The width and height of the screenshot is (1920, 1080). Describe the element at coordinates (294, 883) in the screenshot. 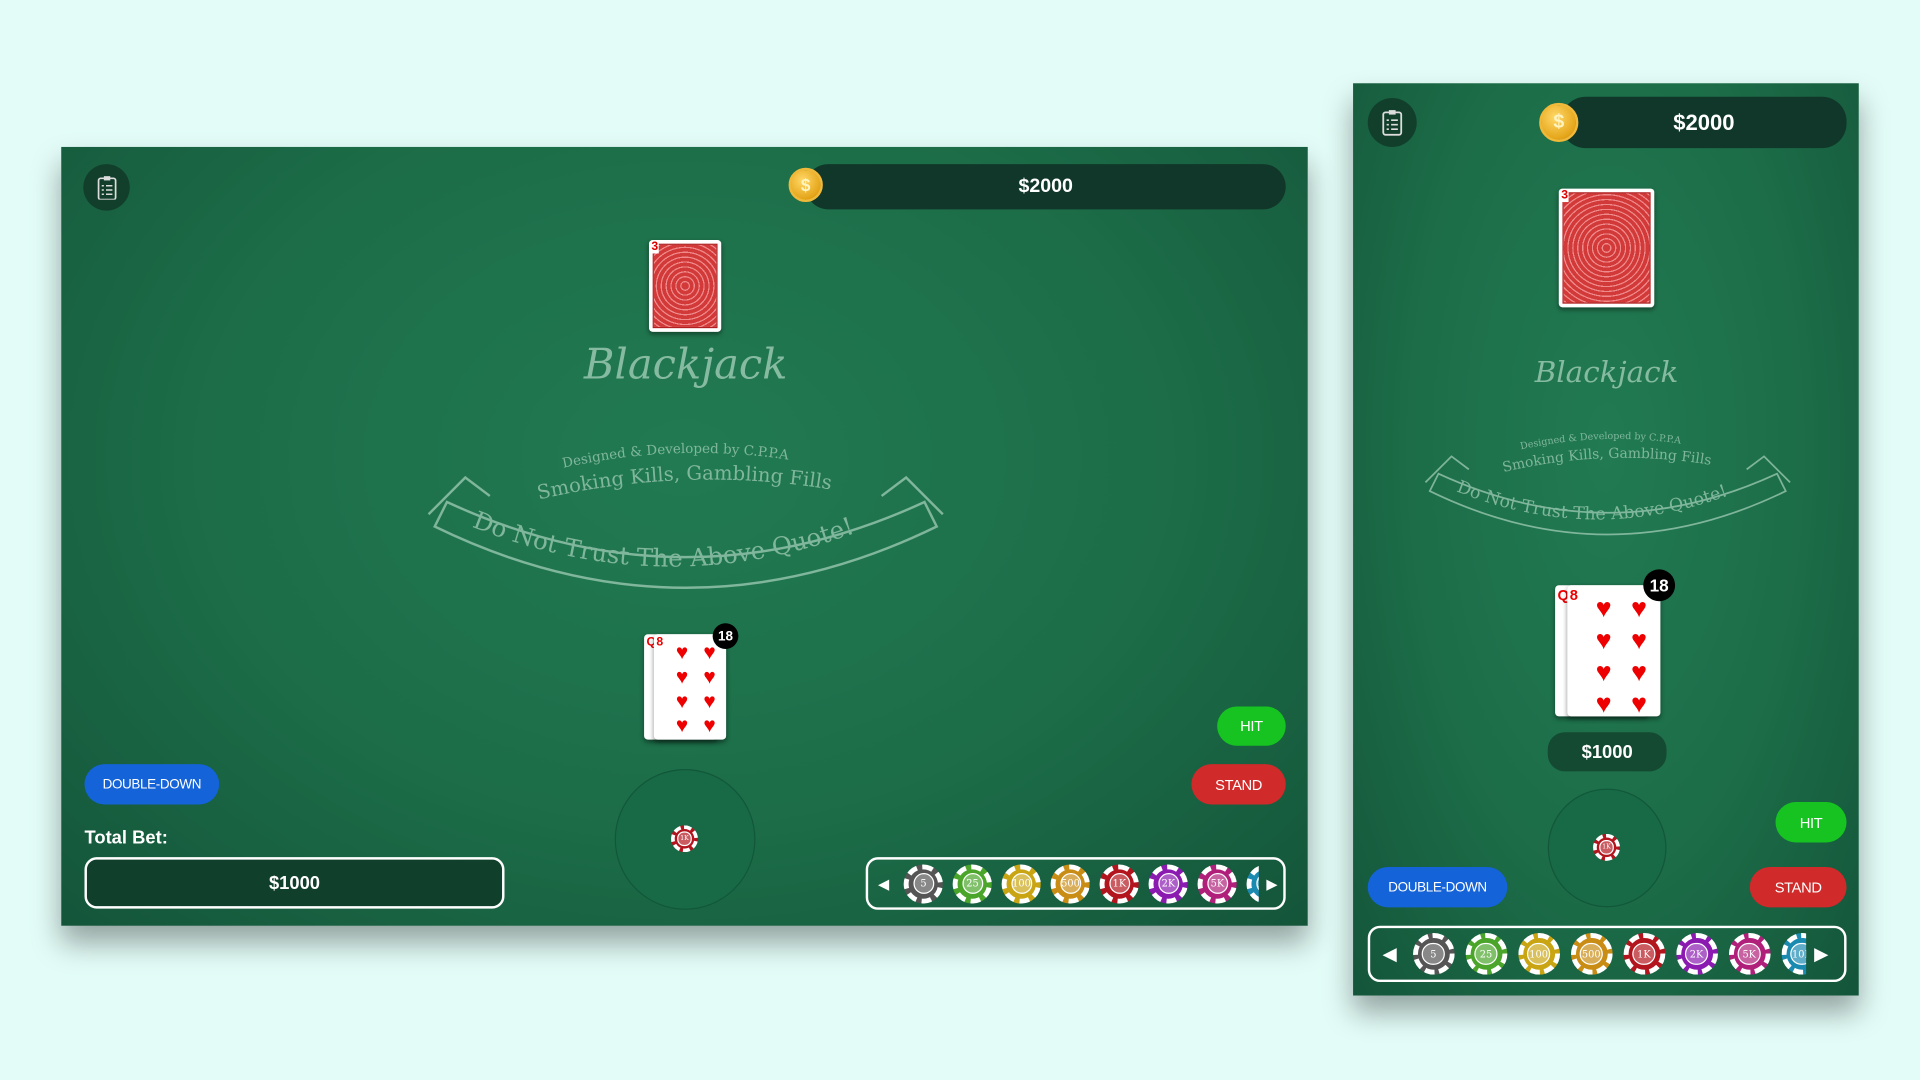

I see `total-bet-display: $1000` at that location.